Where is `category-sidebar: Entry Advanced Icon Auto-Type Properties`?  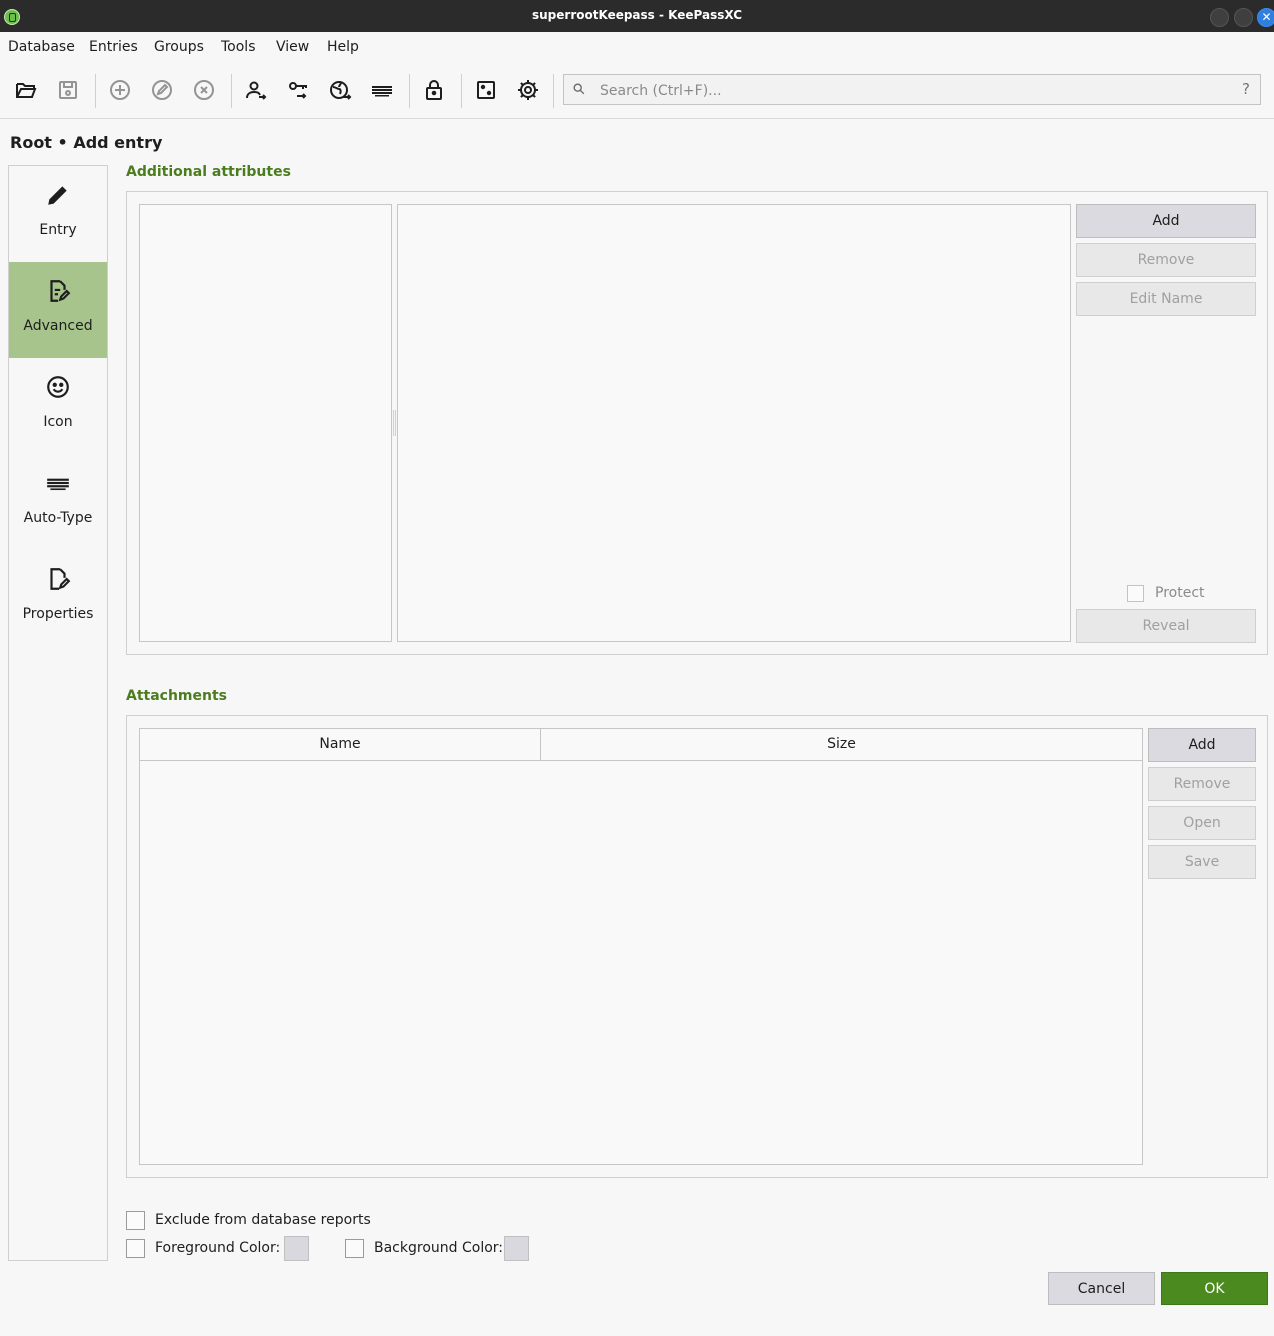
category-sidebar: Entry Advanced Icon Auto-Type Properties is located at coordinates (58, 713).